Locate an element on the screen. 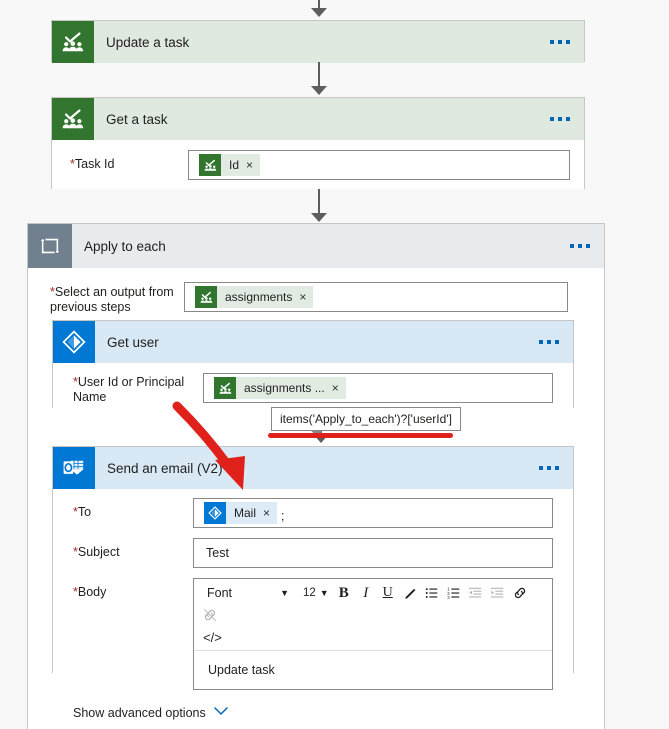 The image size is (669, 729). increase-indent-icon is located at coordinates (498, 593).